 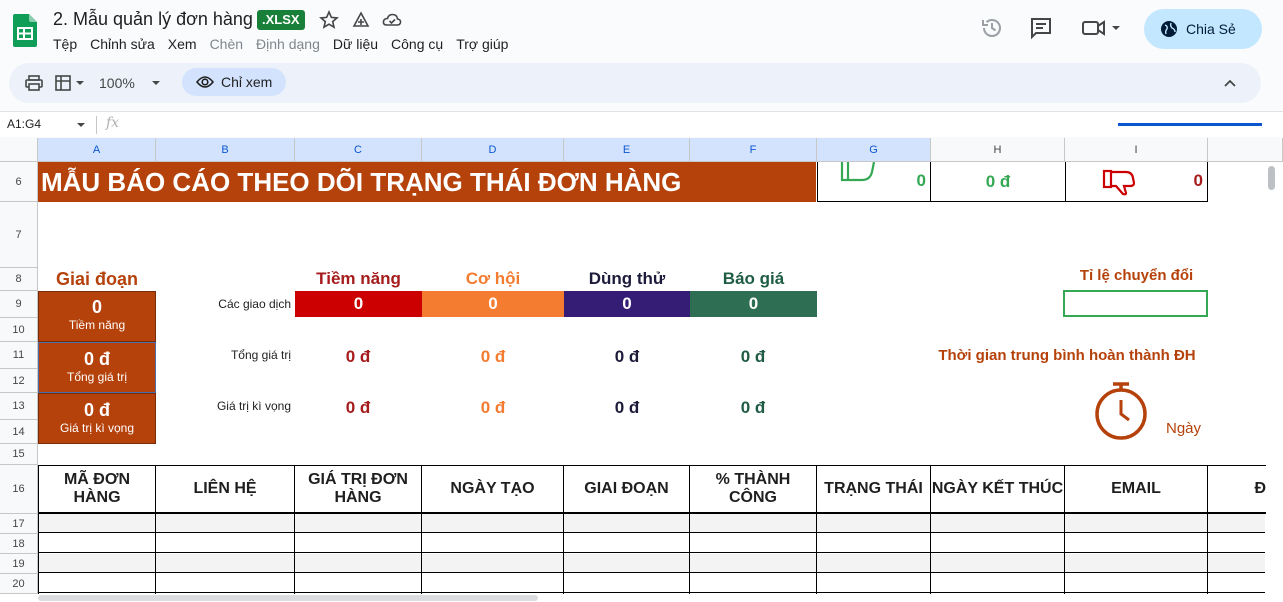 I want to click on row-header-18: 18, so click(x=19, y=544).